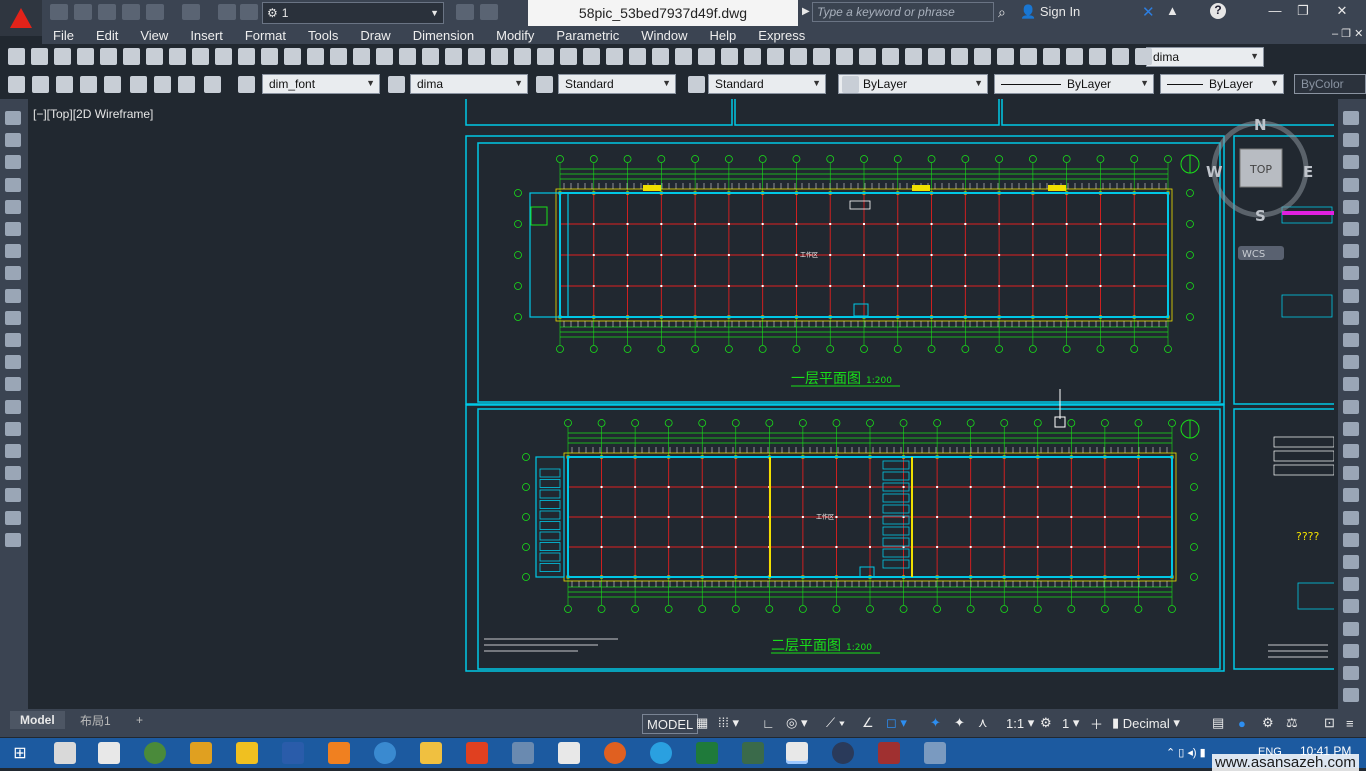 This screenshot has width=1366, height=771. I want to click on draw-tool-8-icon, so click(13, 273).